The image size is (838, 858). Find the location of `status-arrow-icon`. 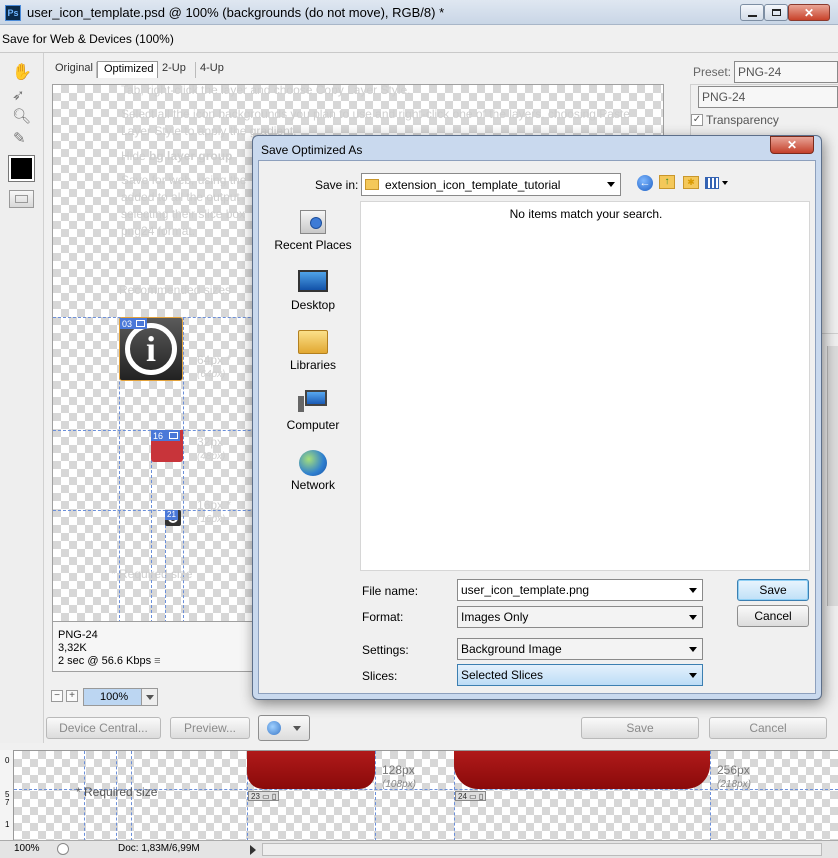

status-arrow-icon is located at coordinates (253, 850).